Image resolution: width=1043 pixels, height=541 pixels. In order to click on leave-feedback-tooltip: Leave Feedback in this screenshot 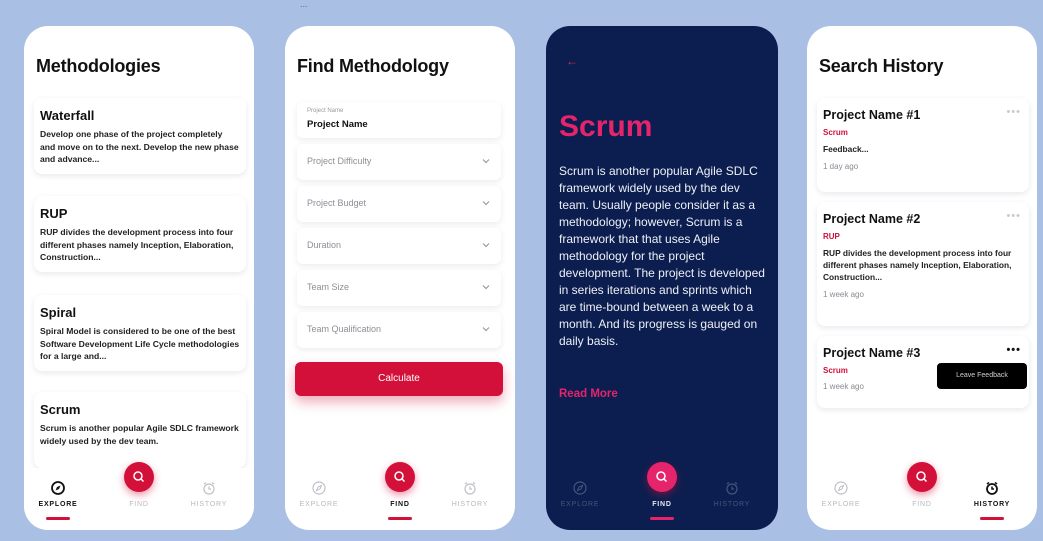, I will do `click(982, 376)`.